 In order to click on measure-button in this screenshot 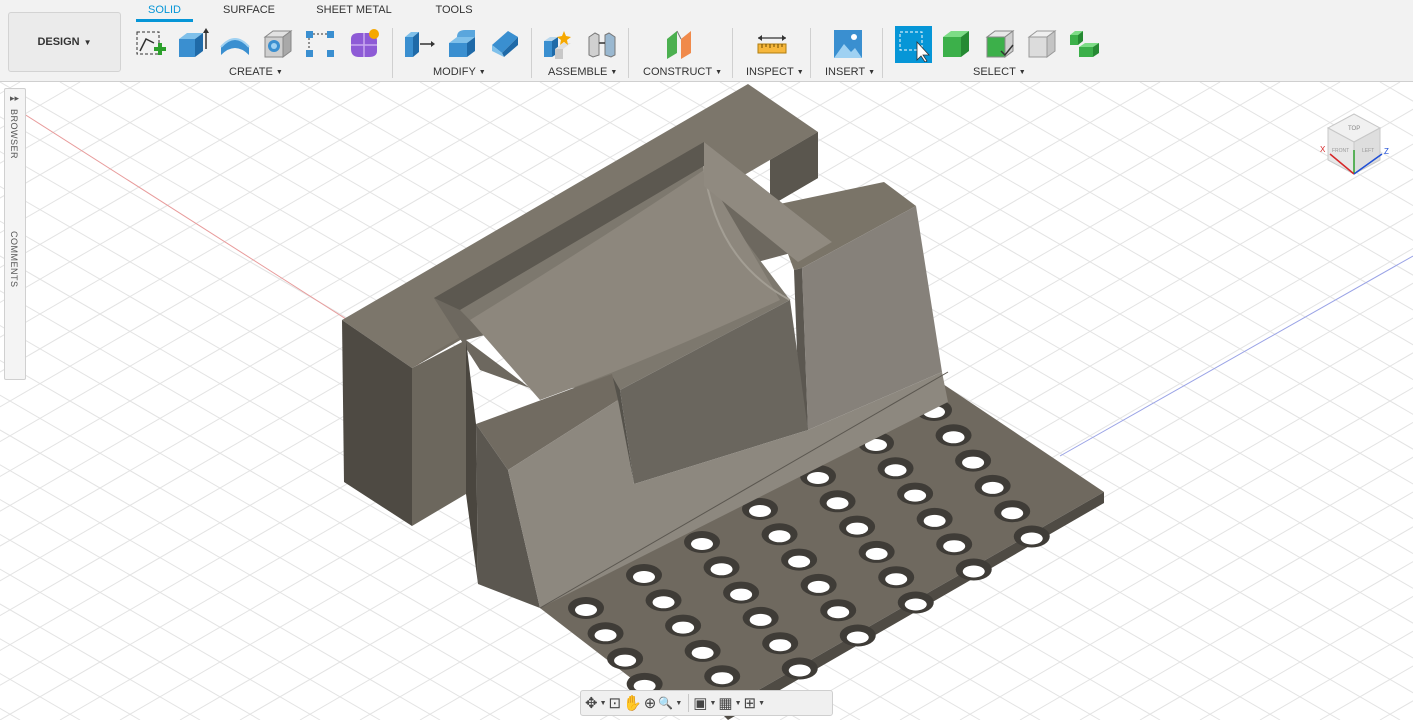, I will do `click(772, 44)`.